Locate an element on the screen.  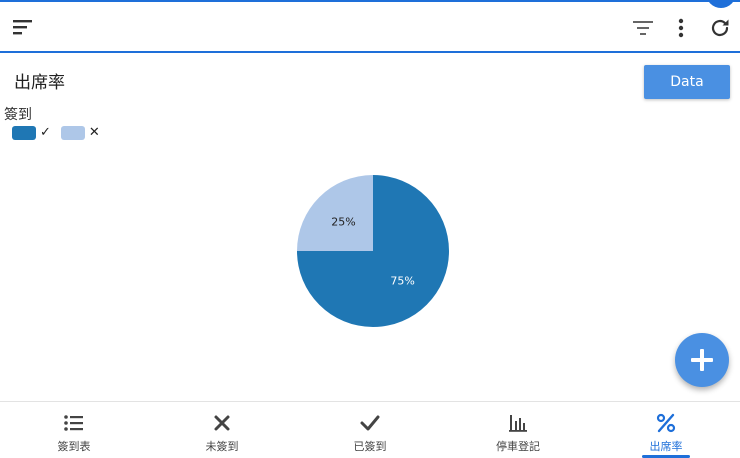
add-button is located at coordinates (702, 360).